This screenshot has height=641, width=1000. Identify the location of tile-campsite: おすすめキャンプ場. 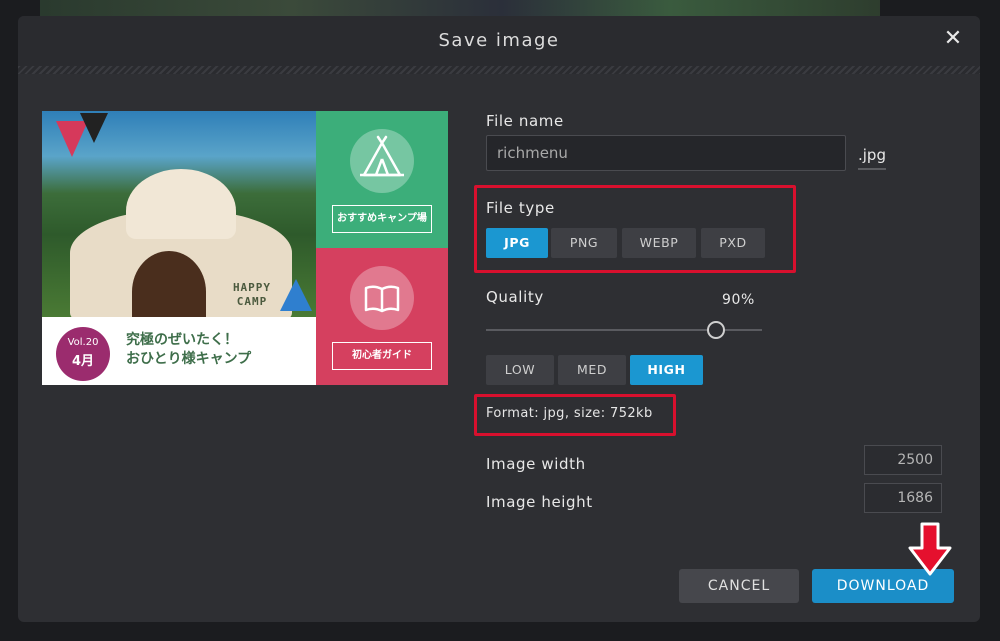
(382, 179).